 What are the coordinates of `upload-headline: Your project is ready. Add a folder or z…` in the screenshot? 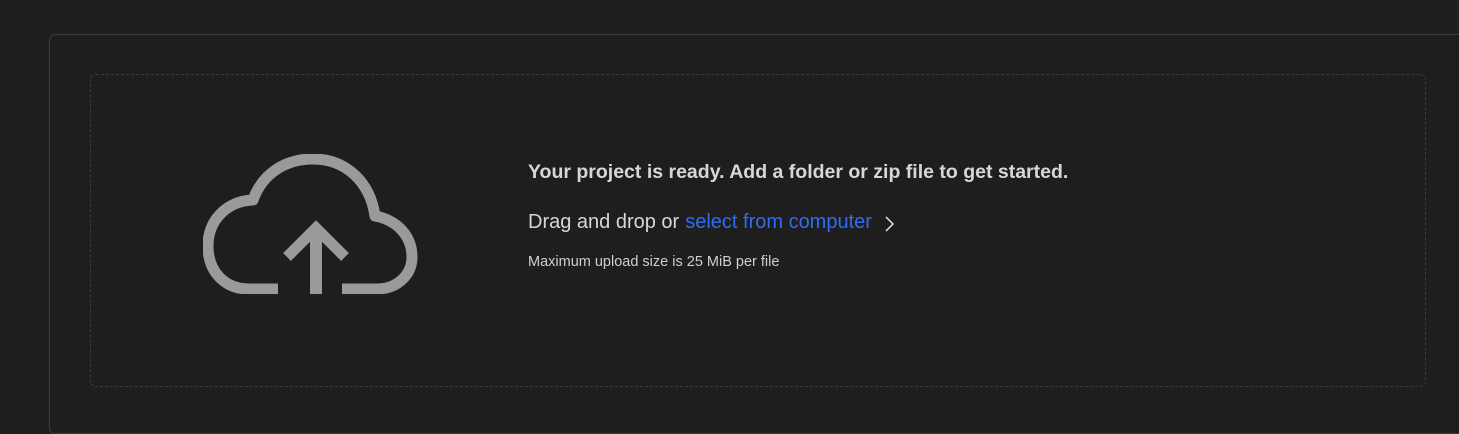 It's located at (798, 172).